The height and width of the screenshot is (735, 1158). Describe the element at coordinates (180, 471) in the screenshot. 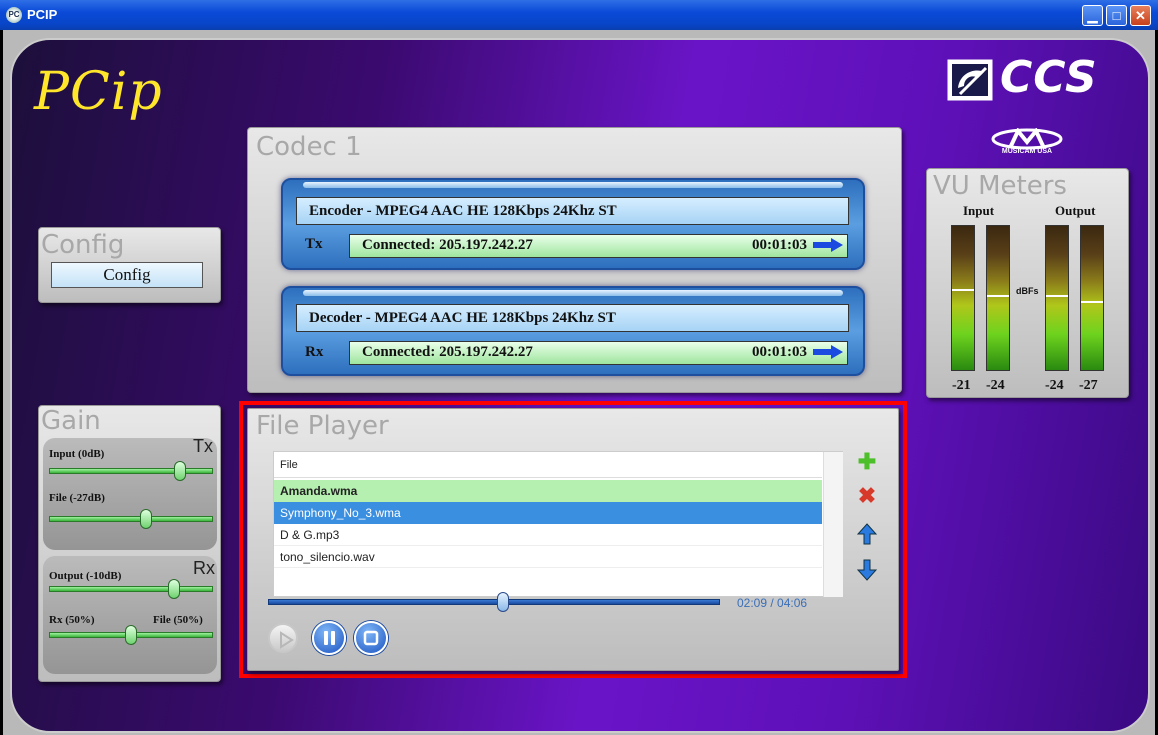

I see `gain-input-knob` at that location.